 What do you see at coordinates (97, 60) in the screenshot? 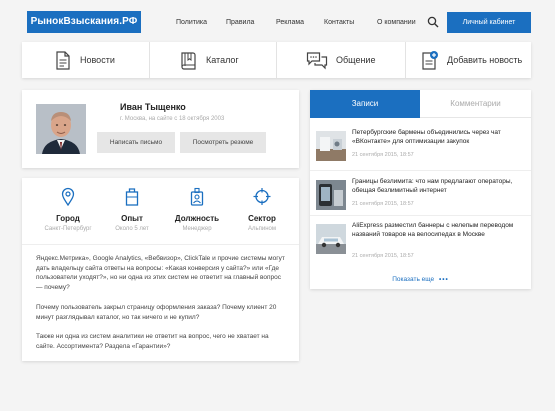
I see `category-label: Новости` at bounding box center [97, 60].